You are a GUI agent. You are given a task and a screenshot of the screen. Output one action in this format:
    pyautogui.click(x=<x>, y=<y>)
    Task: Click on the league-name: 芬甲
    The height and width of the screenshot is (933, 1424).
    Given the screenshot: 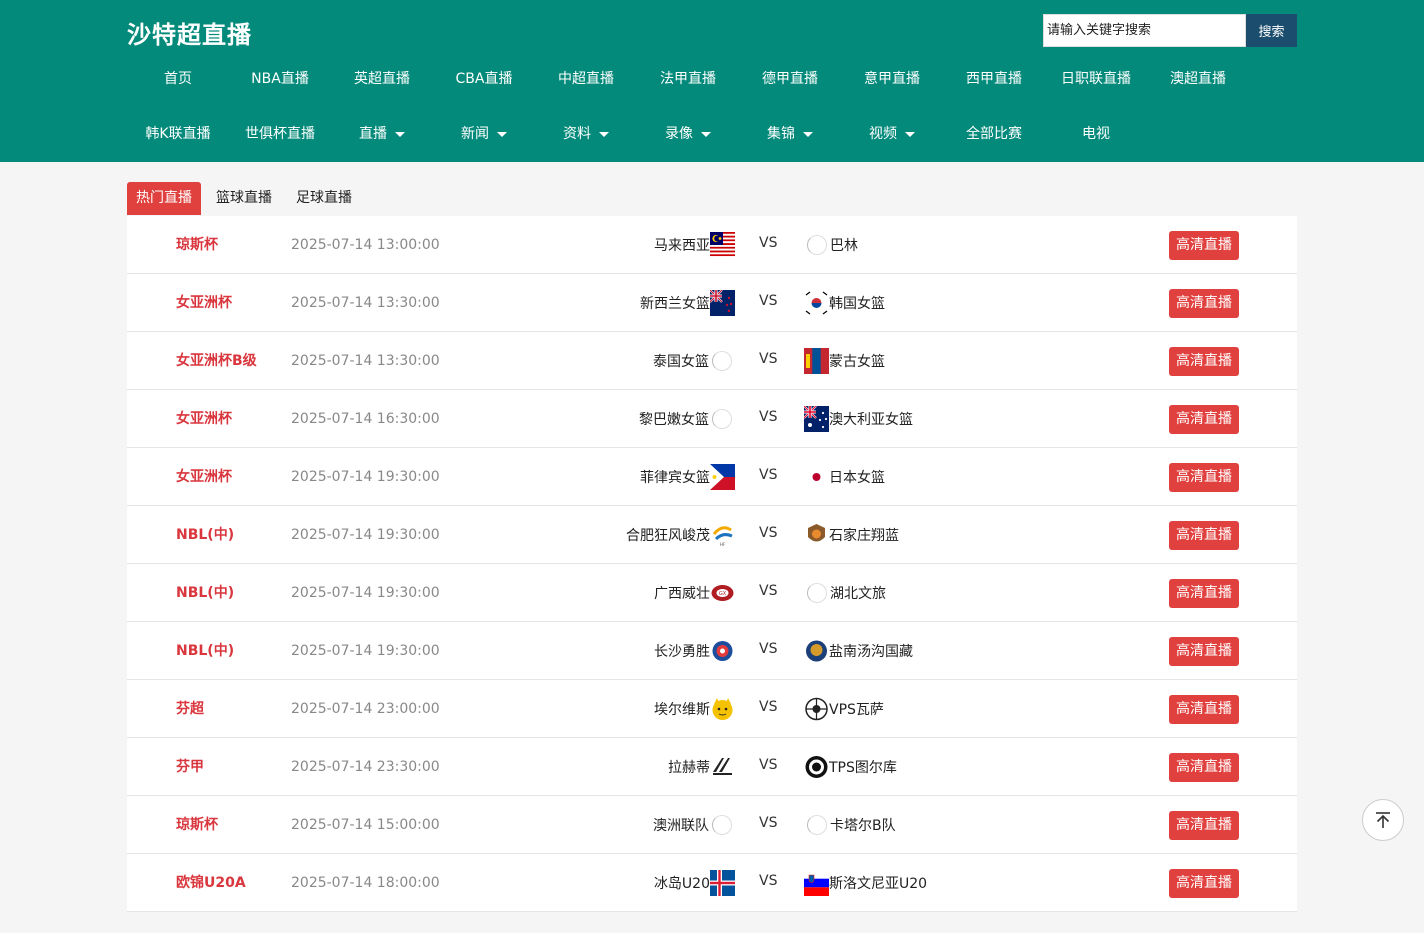 What is the action you would take?
    pyautogui.click(x=190, y=767)
    